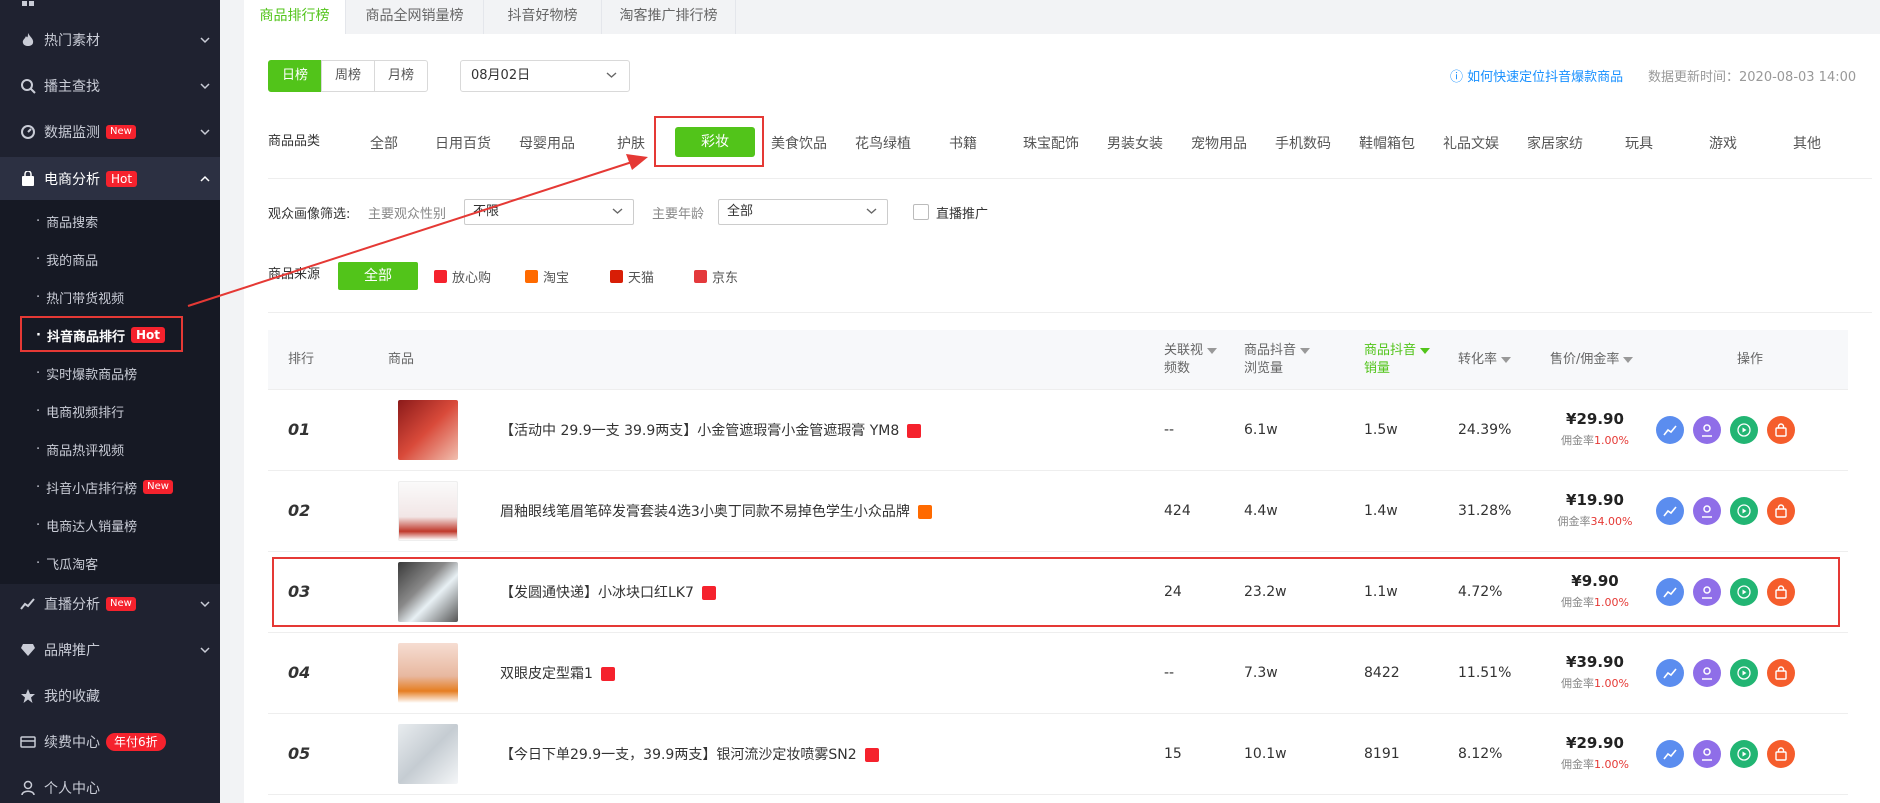  Describe the element at coordinates (110, 487) in the screenshot. I see `sidebar-item-shop-ranking: 抖音小店排行榜 New` at that location.